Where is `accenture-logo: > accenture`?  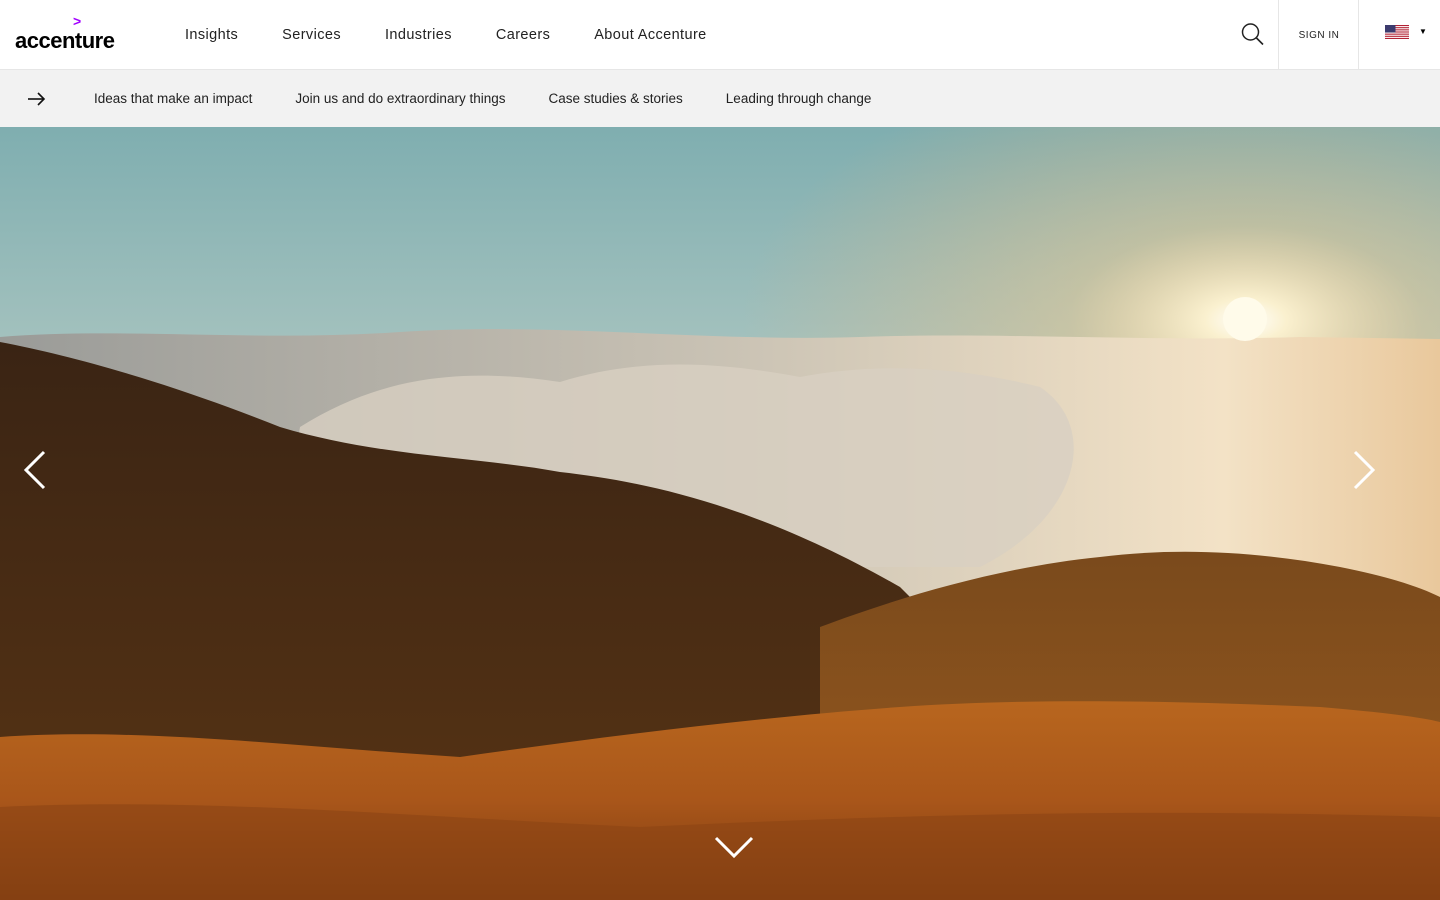 accenture-logo: > accenture is located at coordinates (70, 34).